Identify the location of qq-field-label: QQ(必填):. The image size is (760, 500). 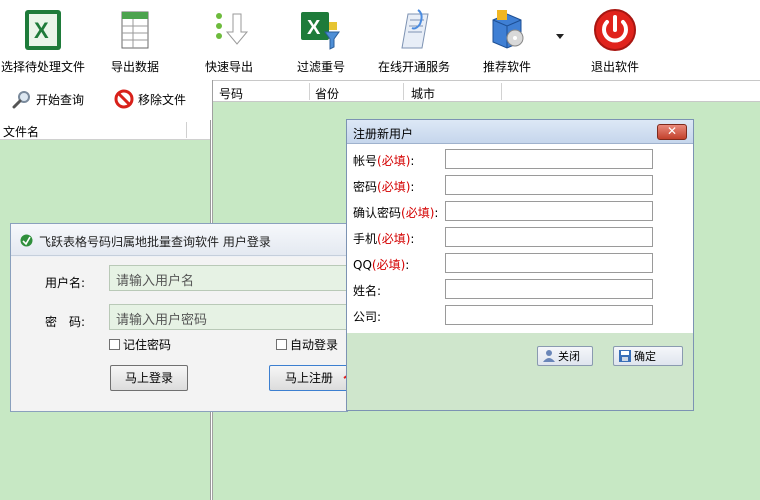
(381, 266).